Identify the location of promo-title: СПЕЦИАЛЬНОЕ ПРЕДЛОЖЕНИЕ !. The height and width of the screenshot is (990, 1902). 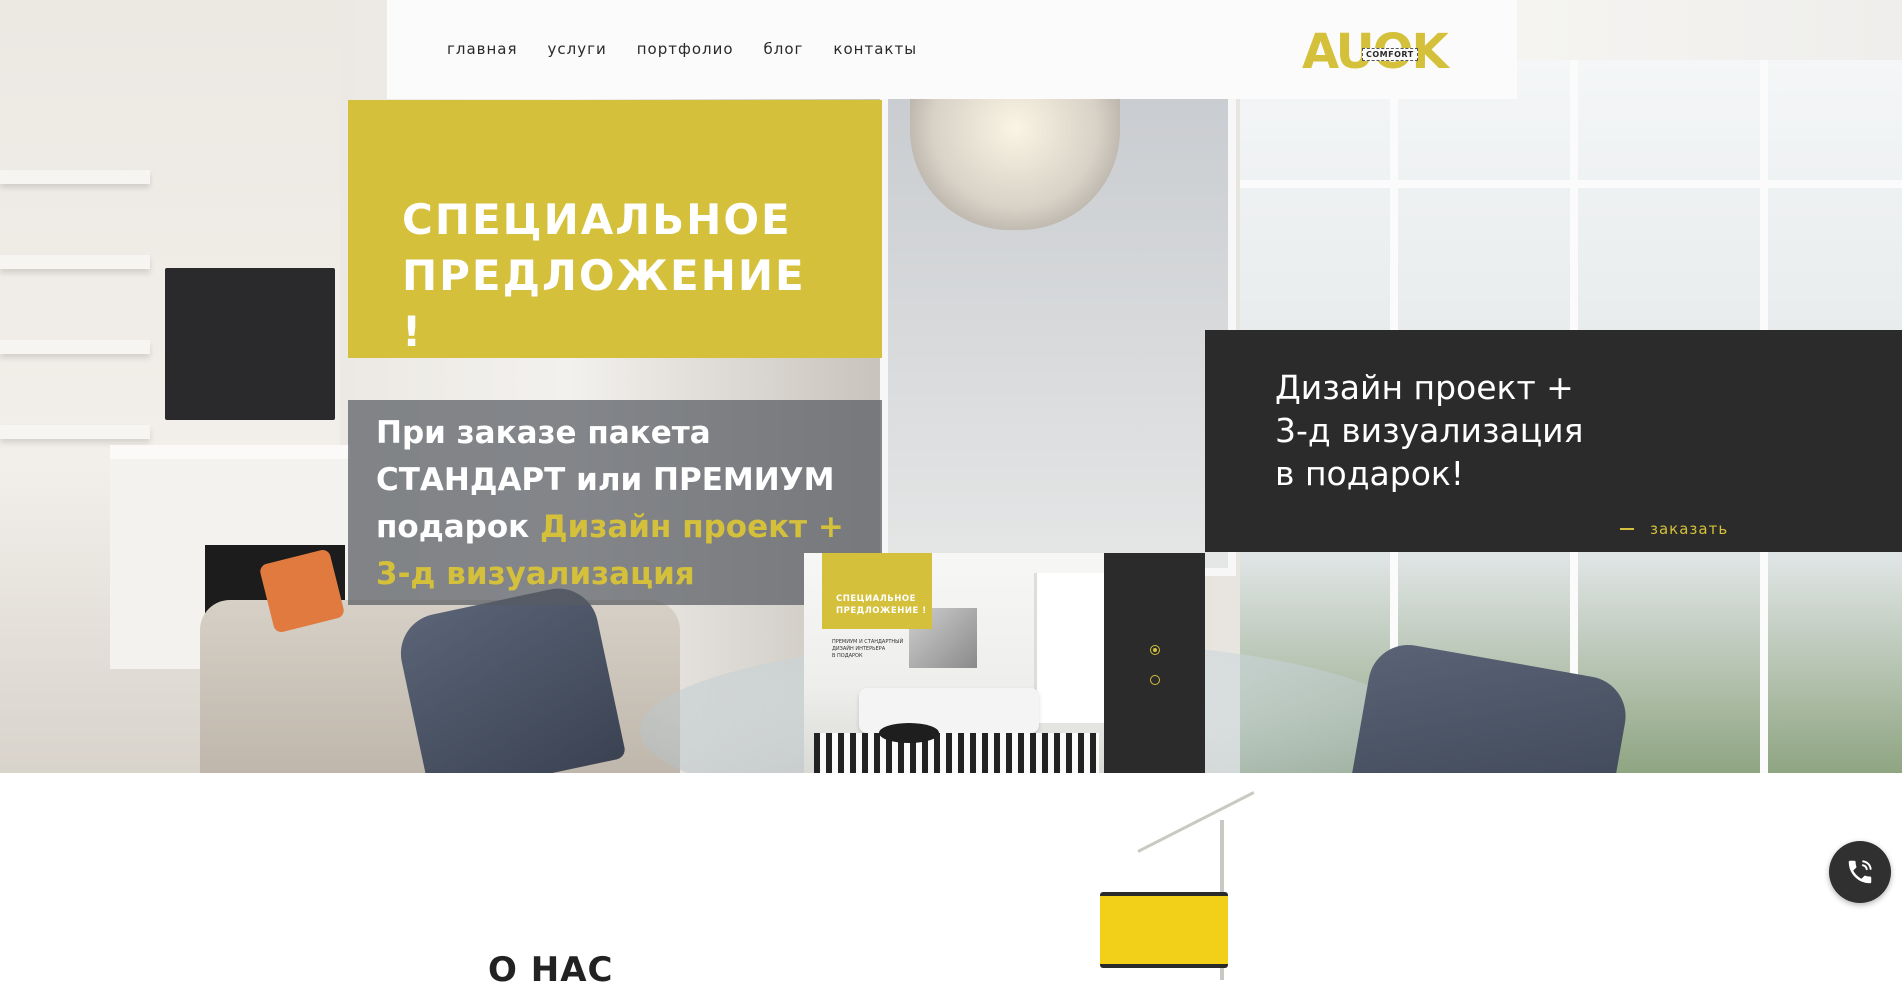
(604, 275).